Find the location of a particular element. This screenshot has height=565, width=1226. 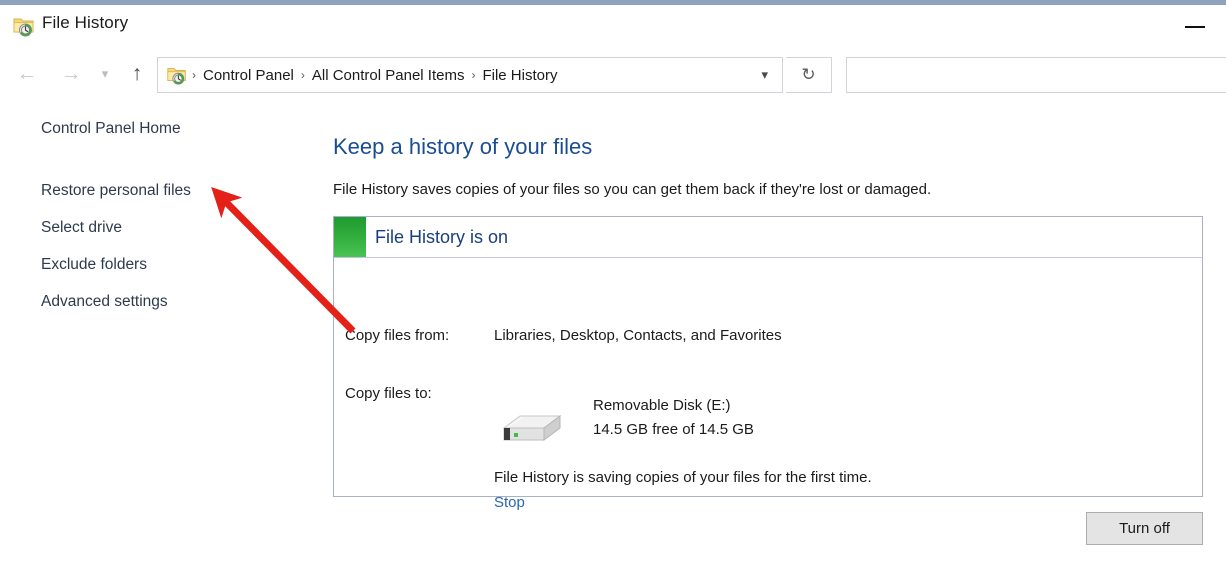

copy-files-to-label: Copy files to: is located at coordinates (388, 393).